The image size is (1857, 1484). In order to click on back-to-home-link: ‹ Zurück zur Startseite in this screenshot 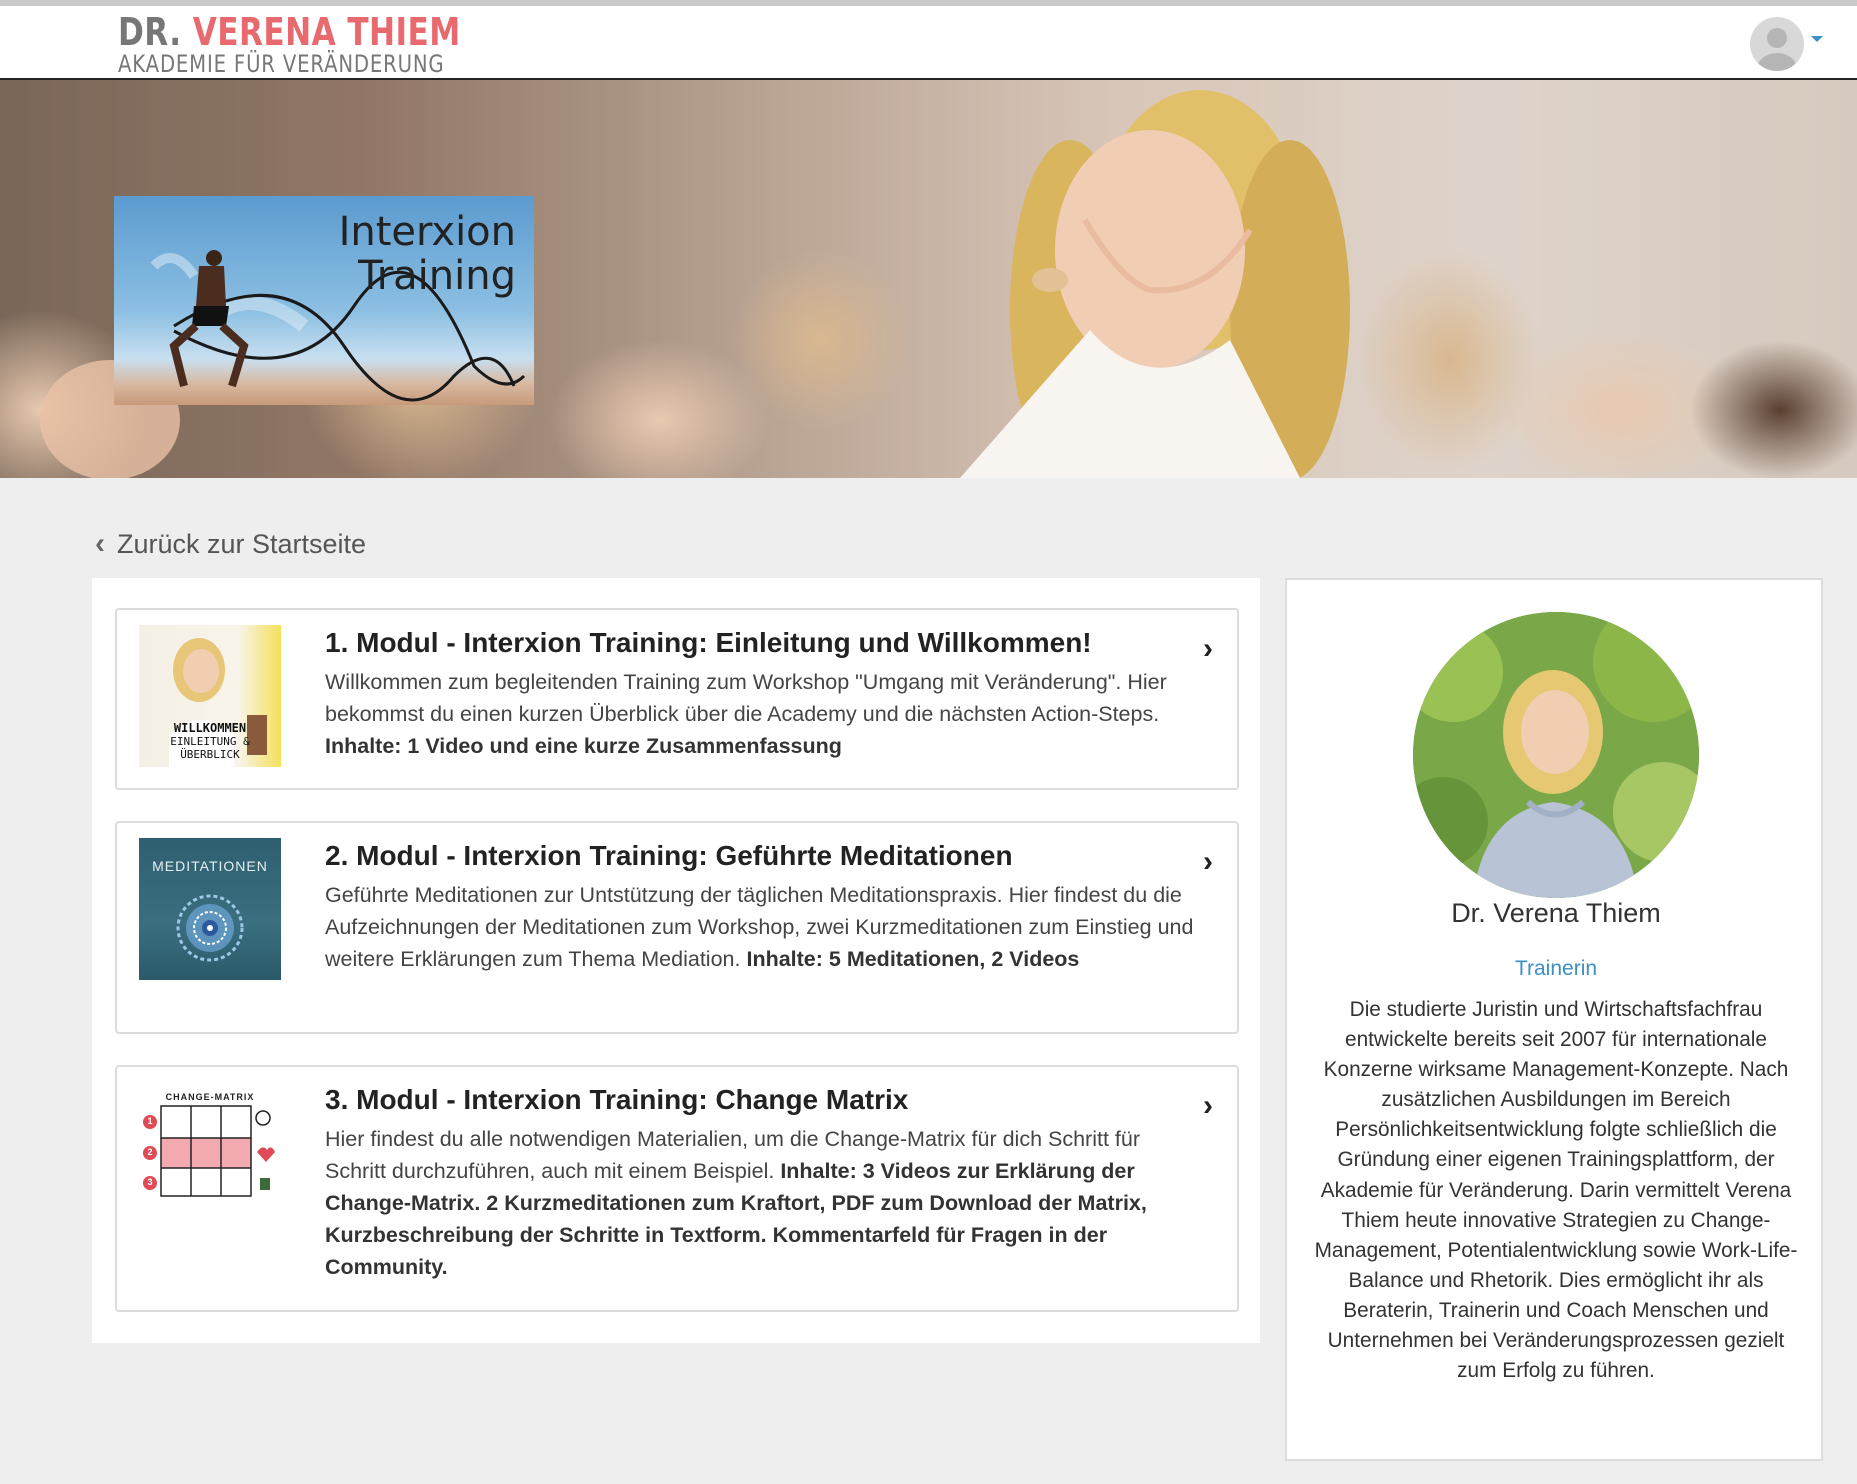, I will do `click(230, 544)`.